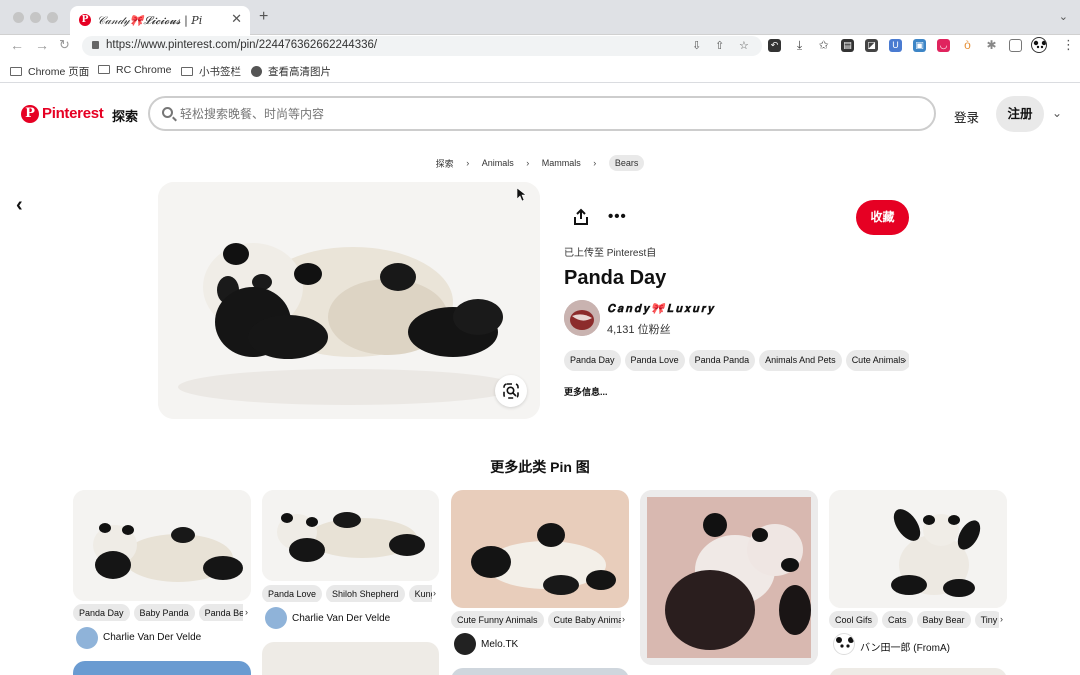 The width and height of the screenshot is (1080, 675). Describe the element at coordinates (719, 45) in the screenshot. I see `share-page-icon: ⇧` at that location.